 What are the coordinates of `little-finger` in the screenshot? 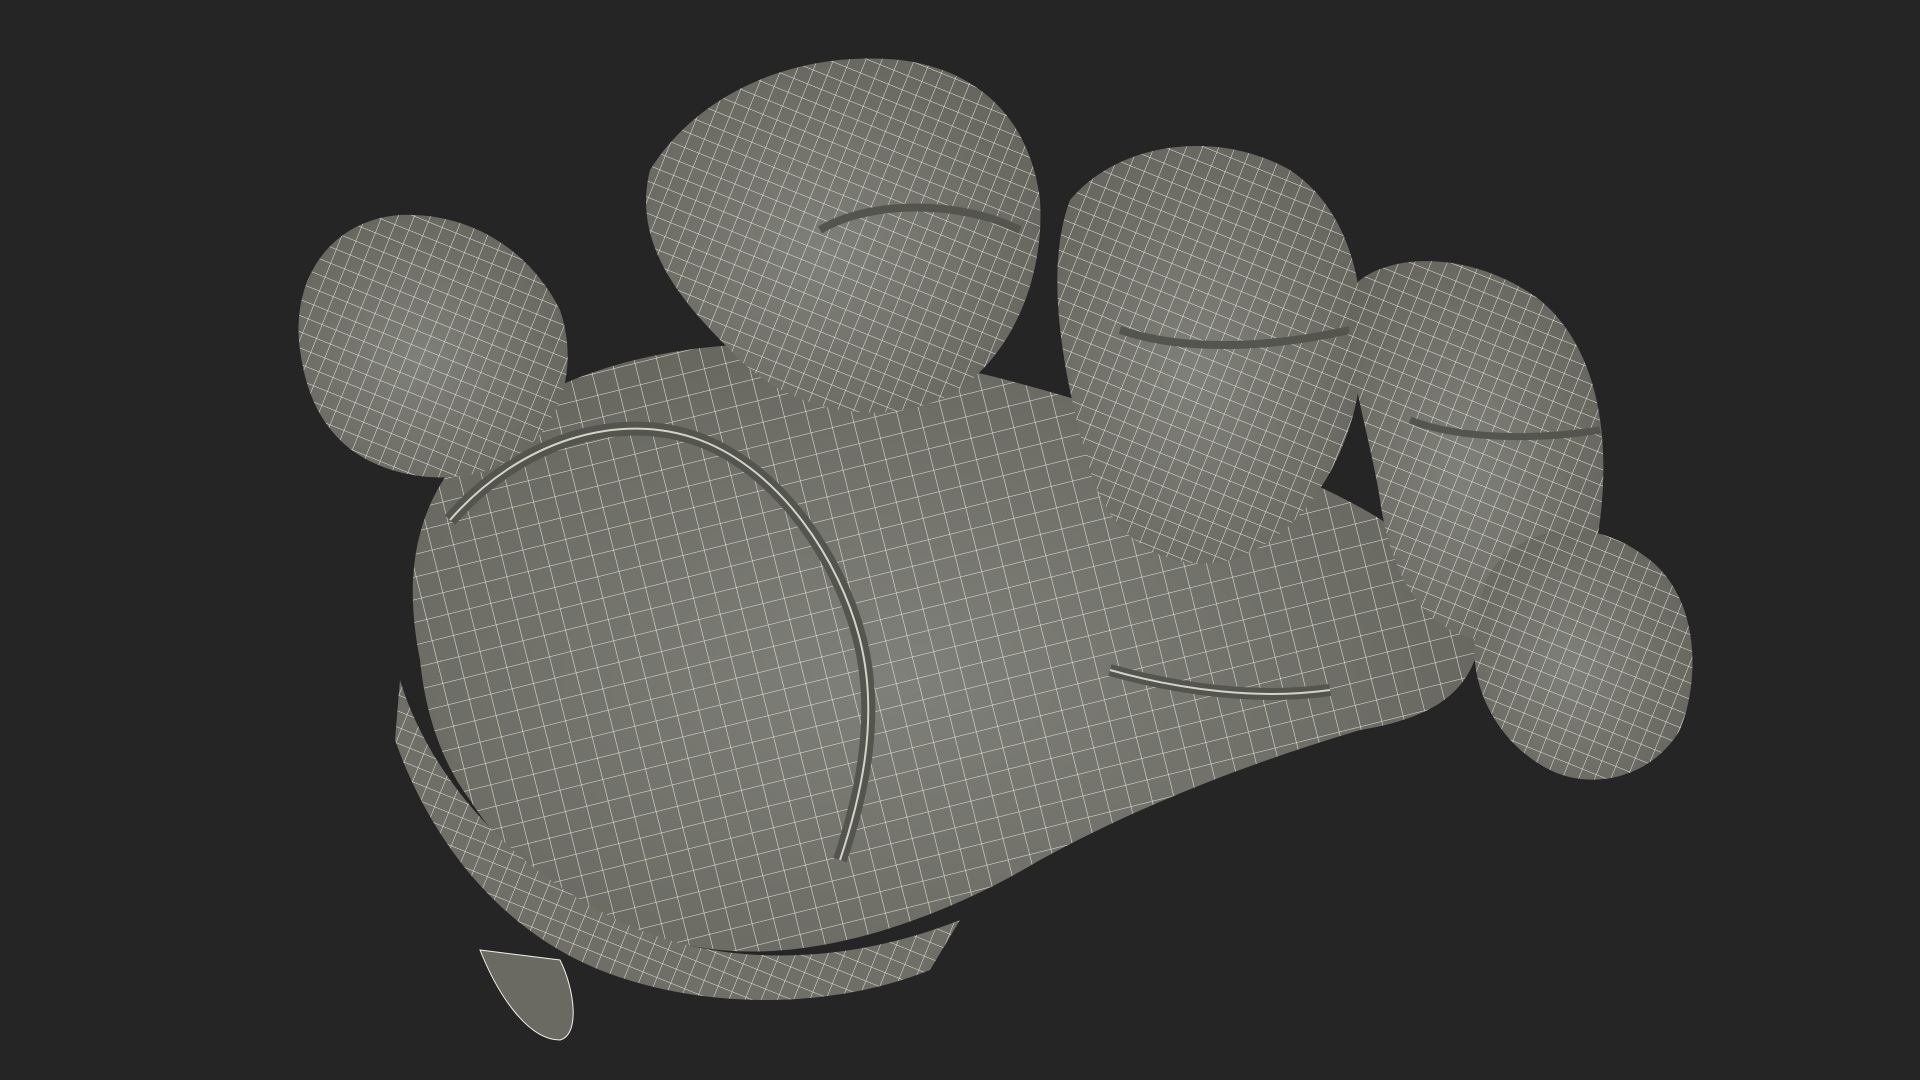 It's located at (1583, 655).